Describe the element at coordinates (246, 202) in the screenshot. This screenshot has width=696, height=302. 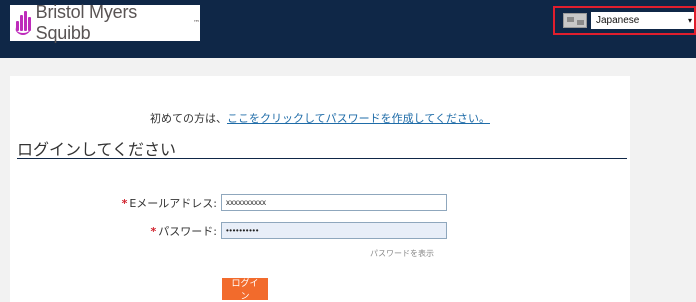
I see `email-value: xxxxxxxxxx` at that location.